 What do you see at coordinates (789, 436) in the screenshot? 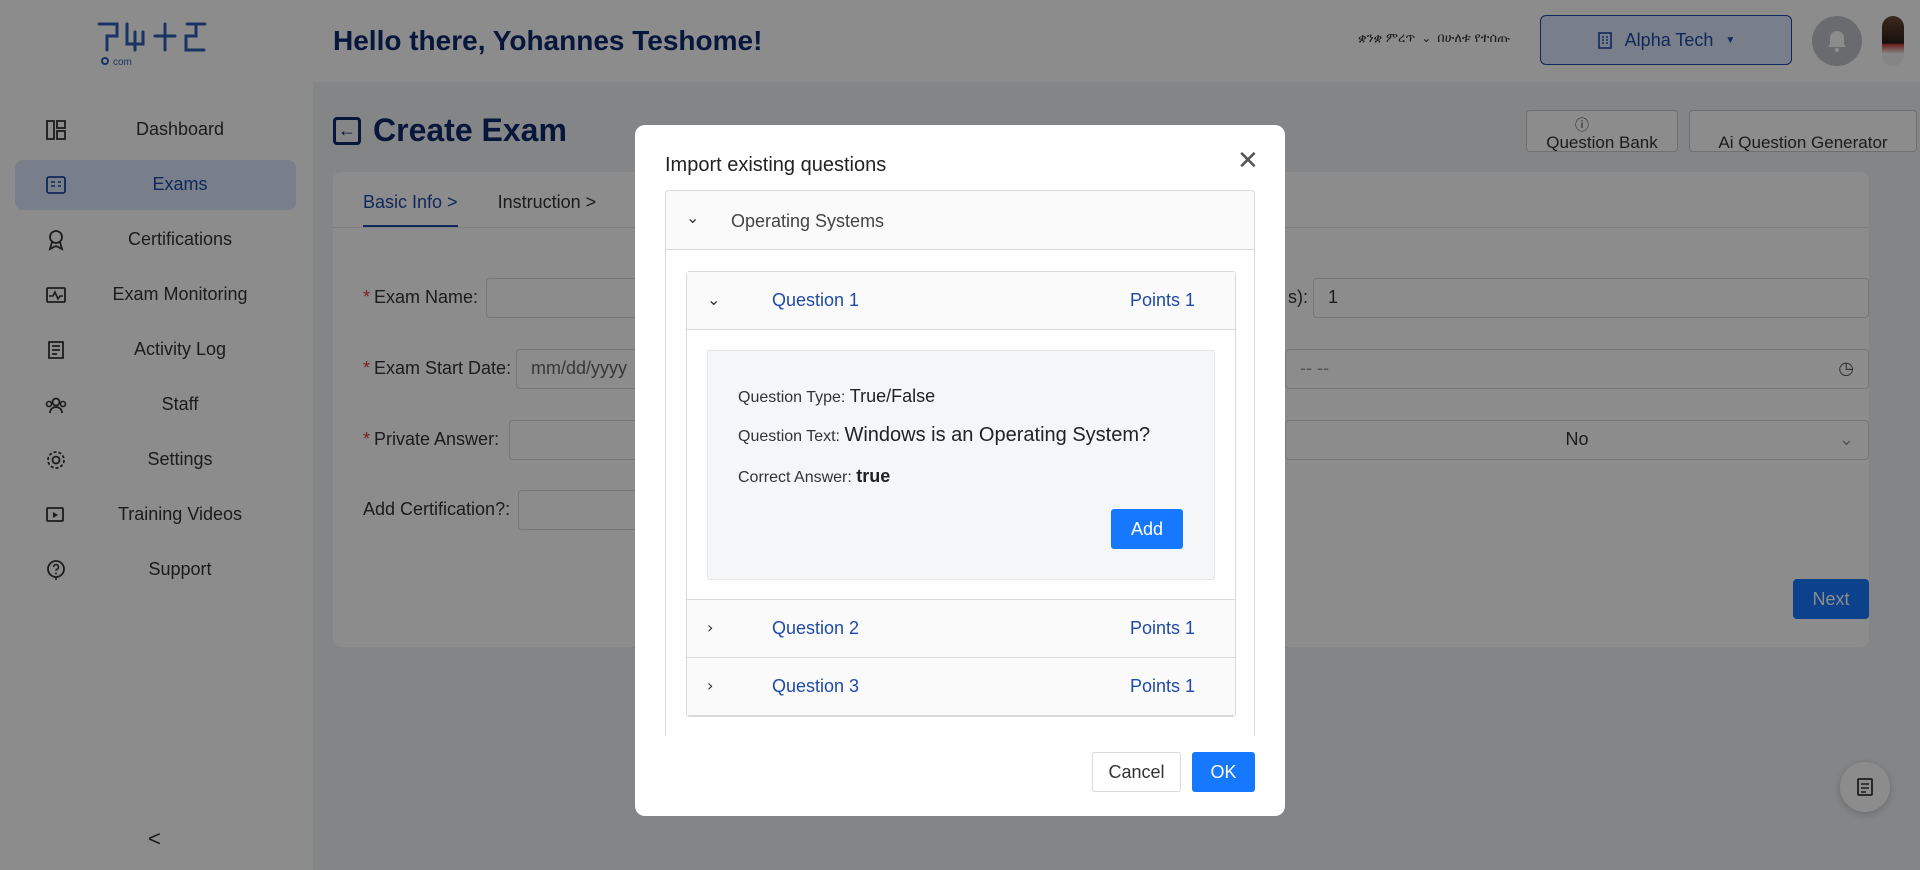
I see `question-text-label: Question Text:` at bounding box center [789, 436].